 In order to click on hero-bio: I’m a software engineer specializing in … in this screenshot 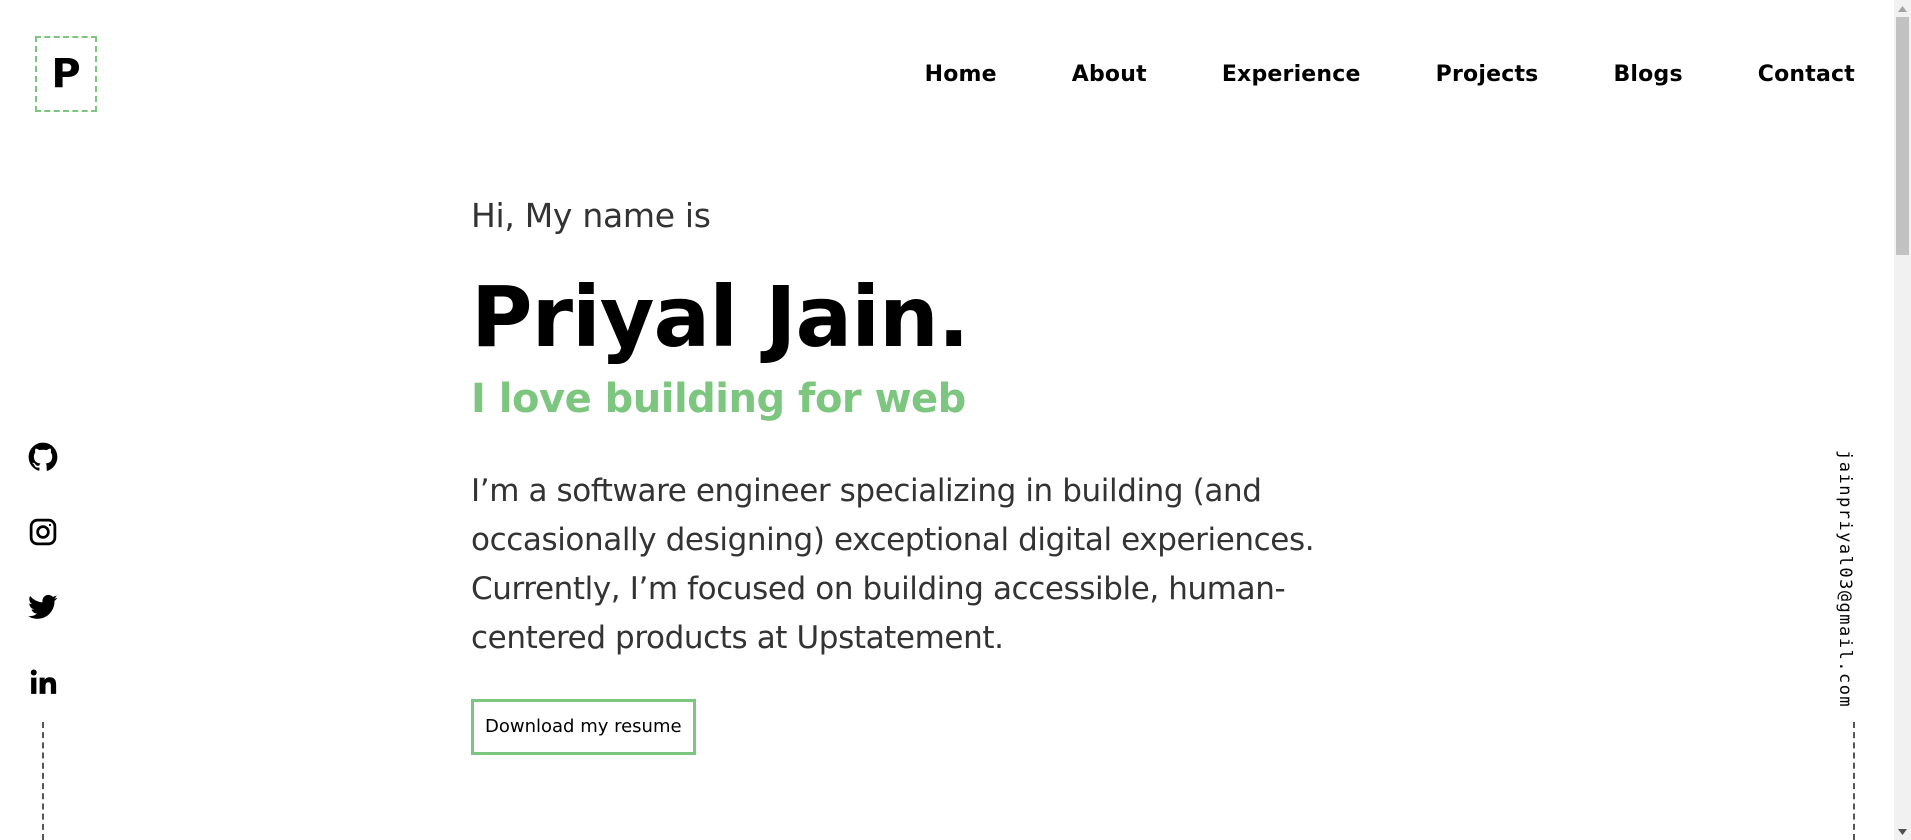, I will do `click(893, 564)`.